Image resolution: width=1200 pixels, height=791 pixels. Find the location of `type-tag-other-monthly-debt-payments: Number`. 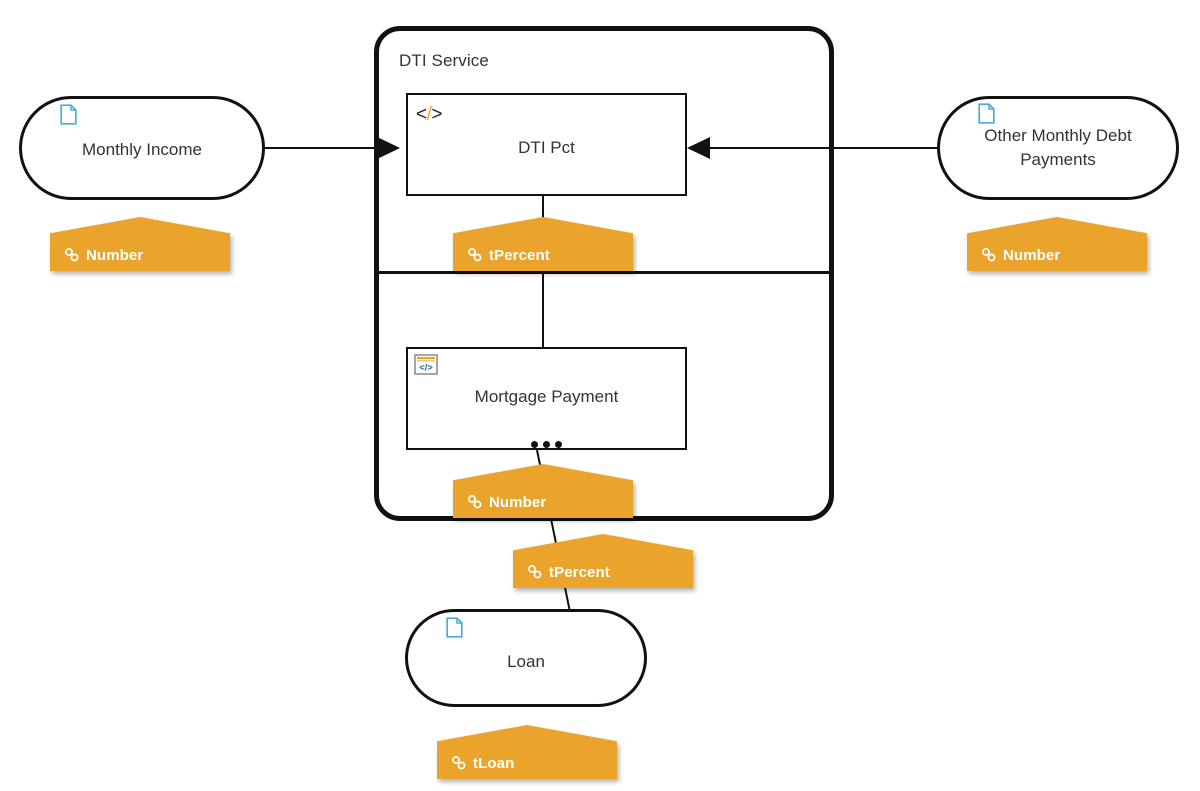

type-tag-other-monthly-debt-payments: Number is located at coordinates (1057, 244).